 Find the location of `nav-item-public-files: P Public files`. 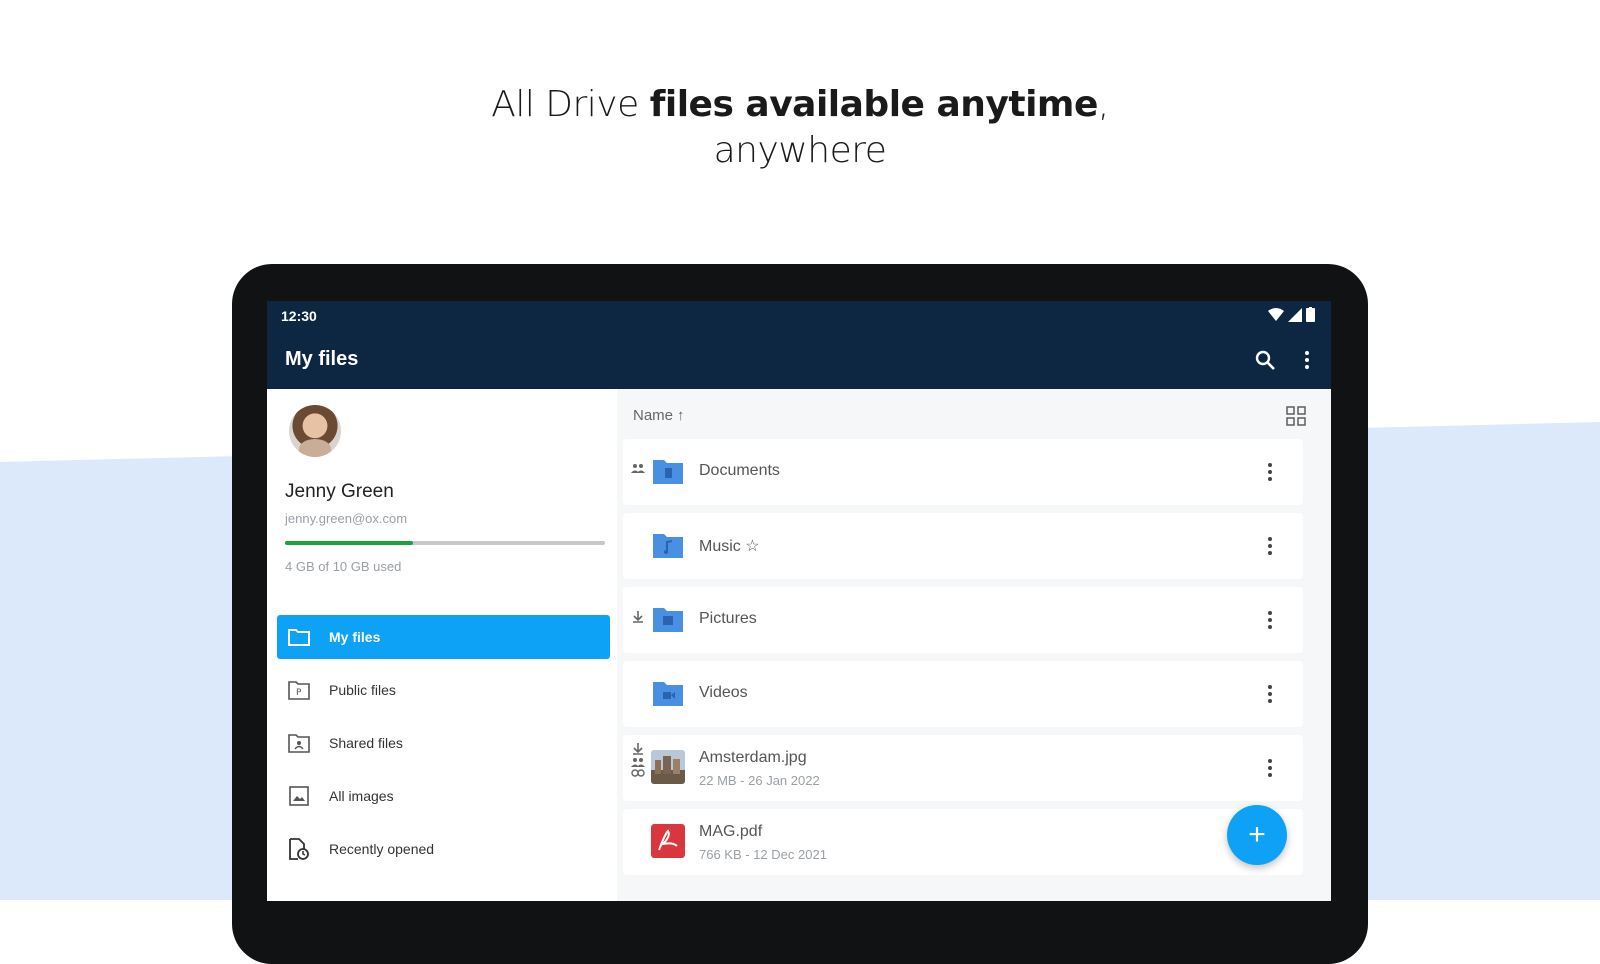

nav-item-public-files: P Public files is located at coordinates (443, 690).